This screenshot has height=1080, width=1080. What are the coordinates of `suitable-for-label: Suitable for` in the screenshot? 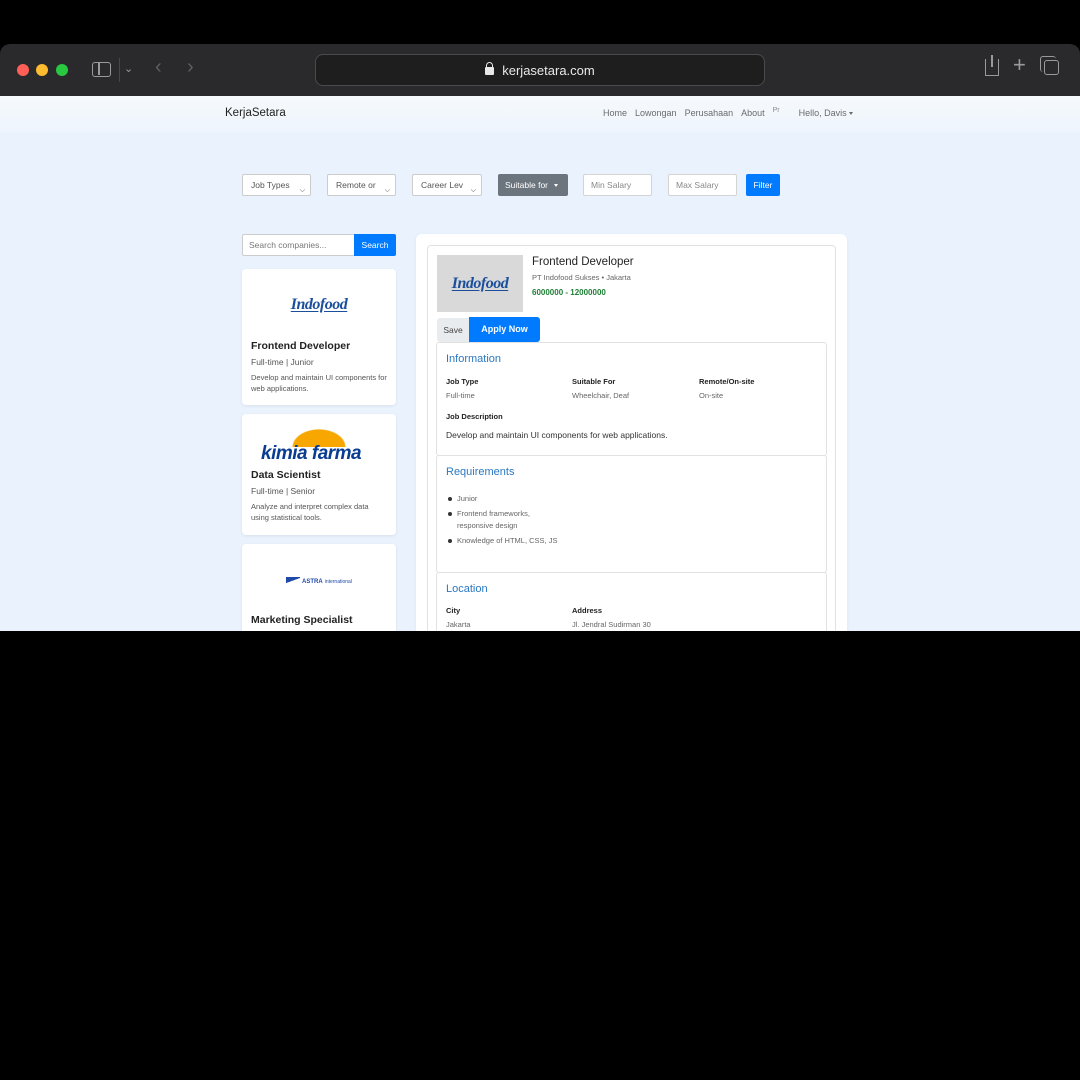 It's located at (526, 185).